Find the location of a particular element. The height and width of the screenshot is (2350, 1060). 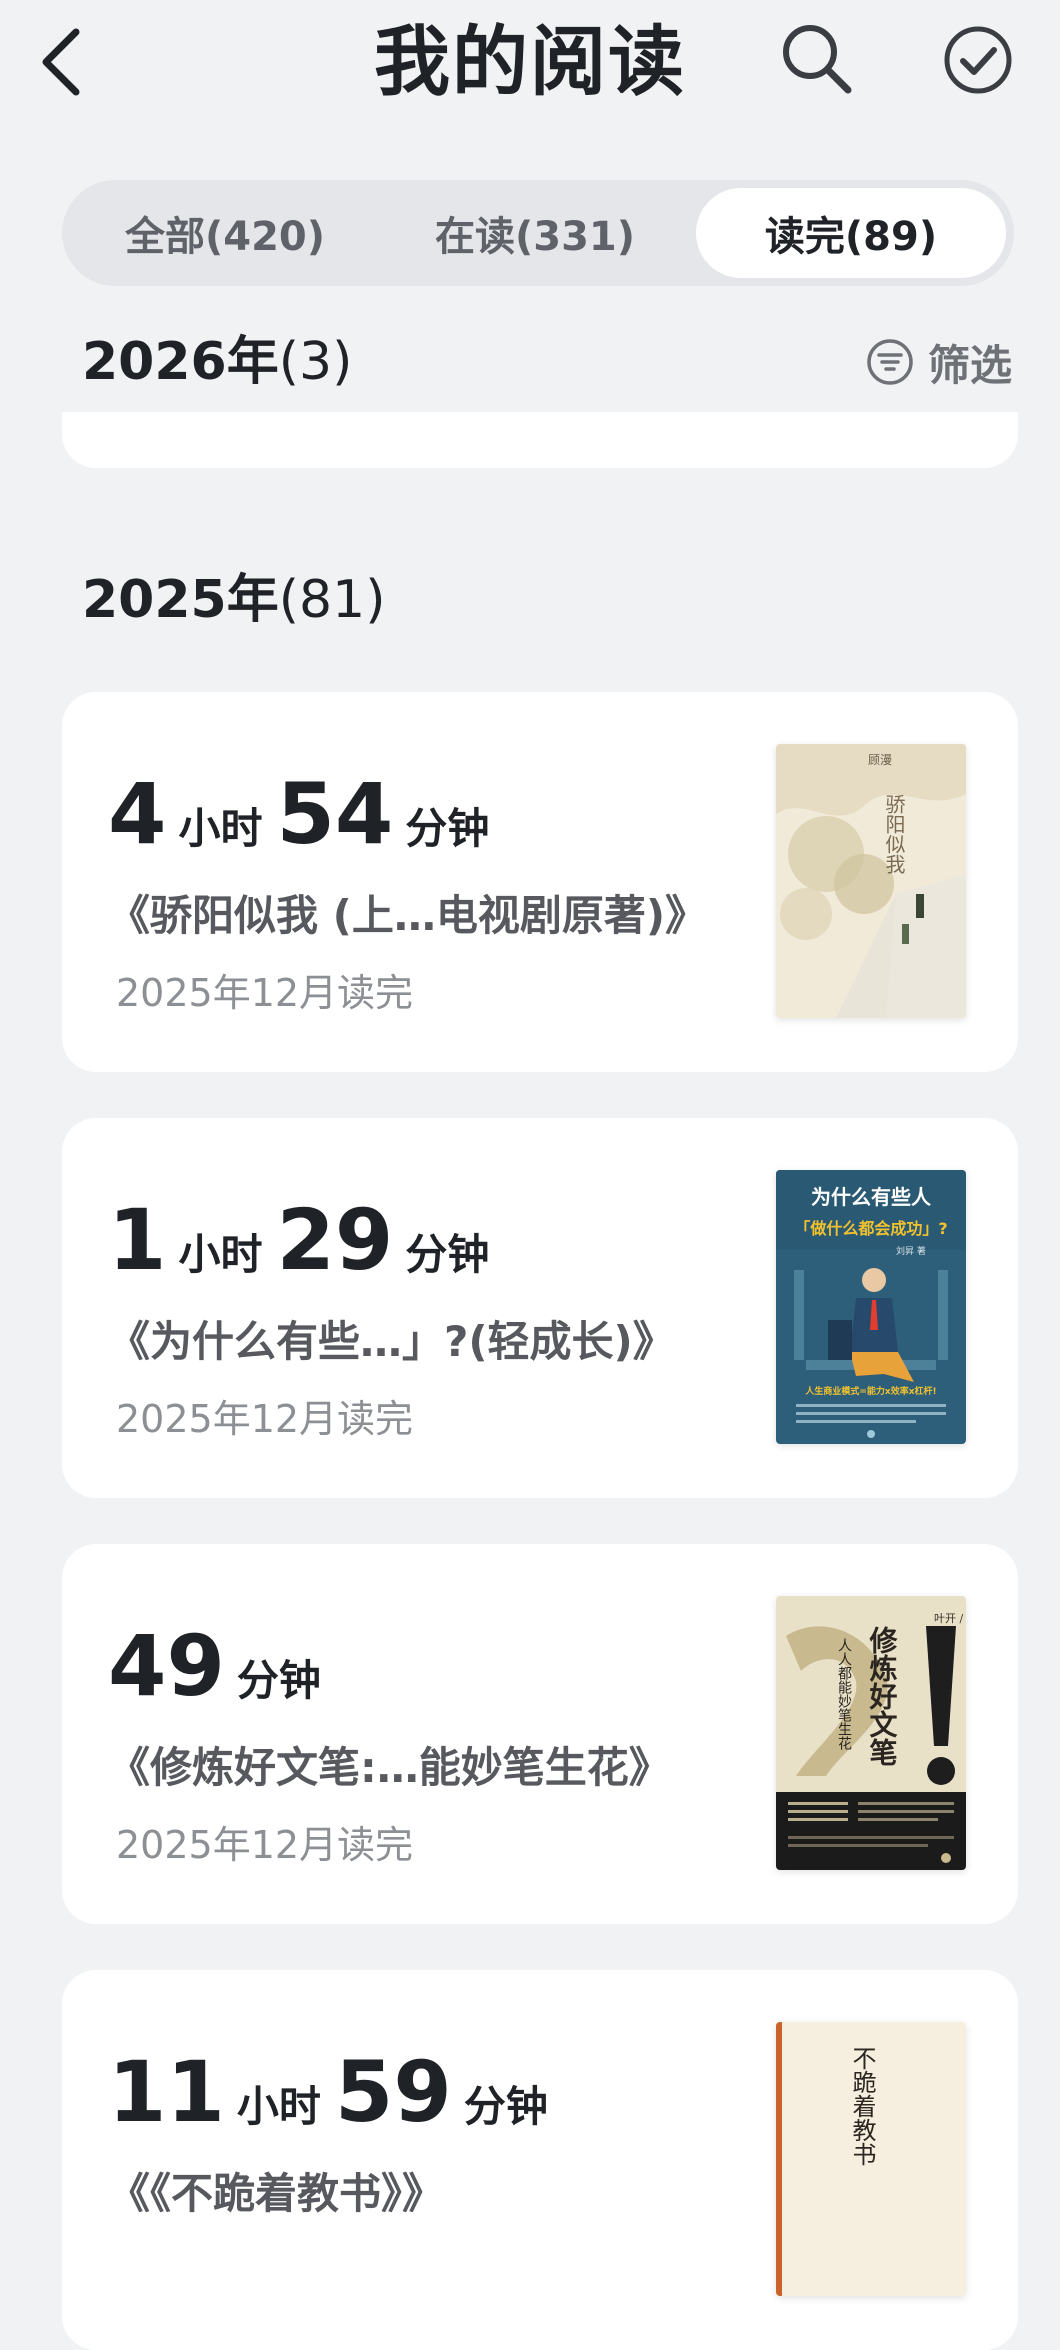

book-cover-art: 不跪着教书 is located at coordinates (871, 2159).